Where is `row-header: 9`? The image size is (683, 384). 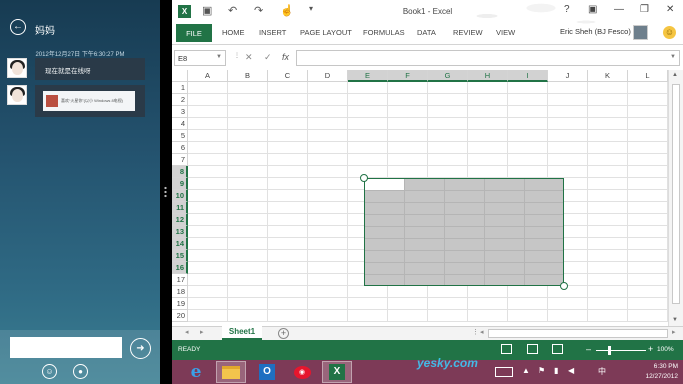 row-header: 9 is located at coordinates (180, 184).